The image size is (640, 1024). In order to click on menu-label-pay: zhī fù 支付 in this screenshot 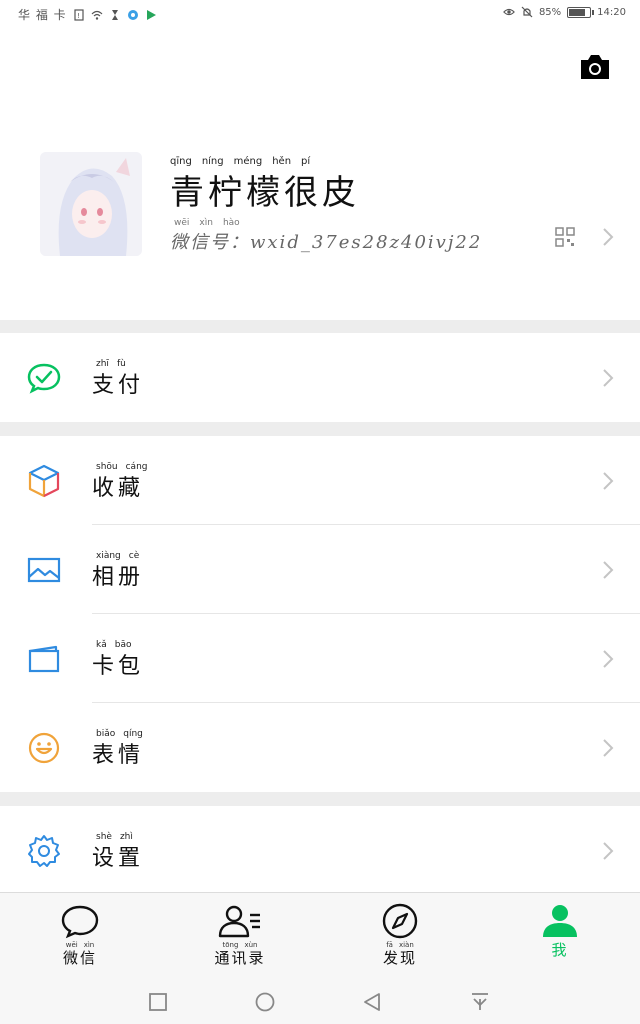, I will do `click(118, 379)`.